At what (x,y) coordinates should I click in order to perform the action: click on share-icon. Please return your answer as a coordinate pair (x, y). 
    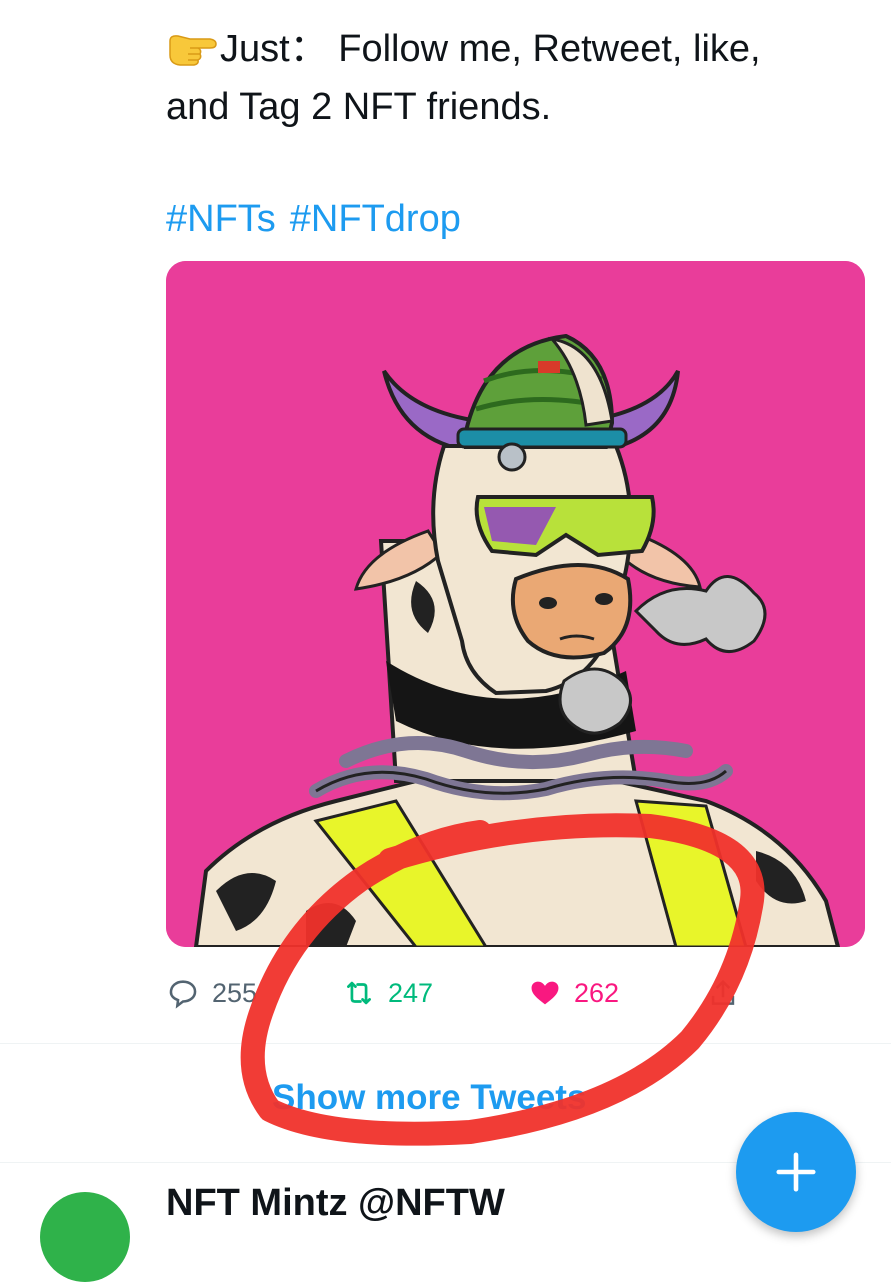
    Looking at the image, I should click on (723, 992).